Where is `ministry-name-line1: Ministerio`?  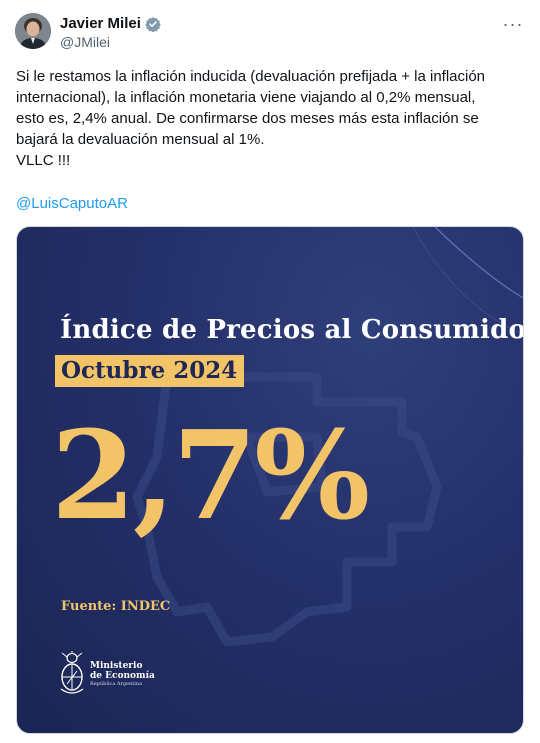
ministry-name-line1: Ministerio is located at coordinates (116, 666).